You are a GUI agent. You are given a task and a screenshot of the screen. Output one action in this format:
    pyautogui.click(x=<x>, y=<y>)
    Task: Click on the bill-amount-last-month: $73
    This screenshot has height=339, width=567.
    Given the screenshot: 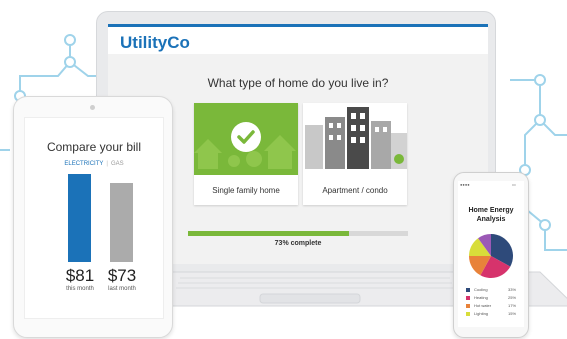 What is the action you would take?
    pyautogui.click(x=122, y=275)
    